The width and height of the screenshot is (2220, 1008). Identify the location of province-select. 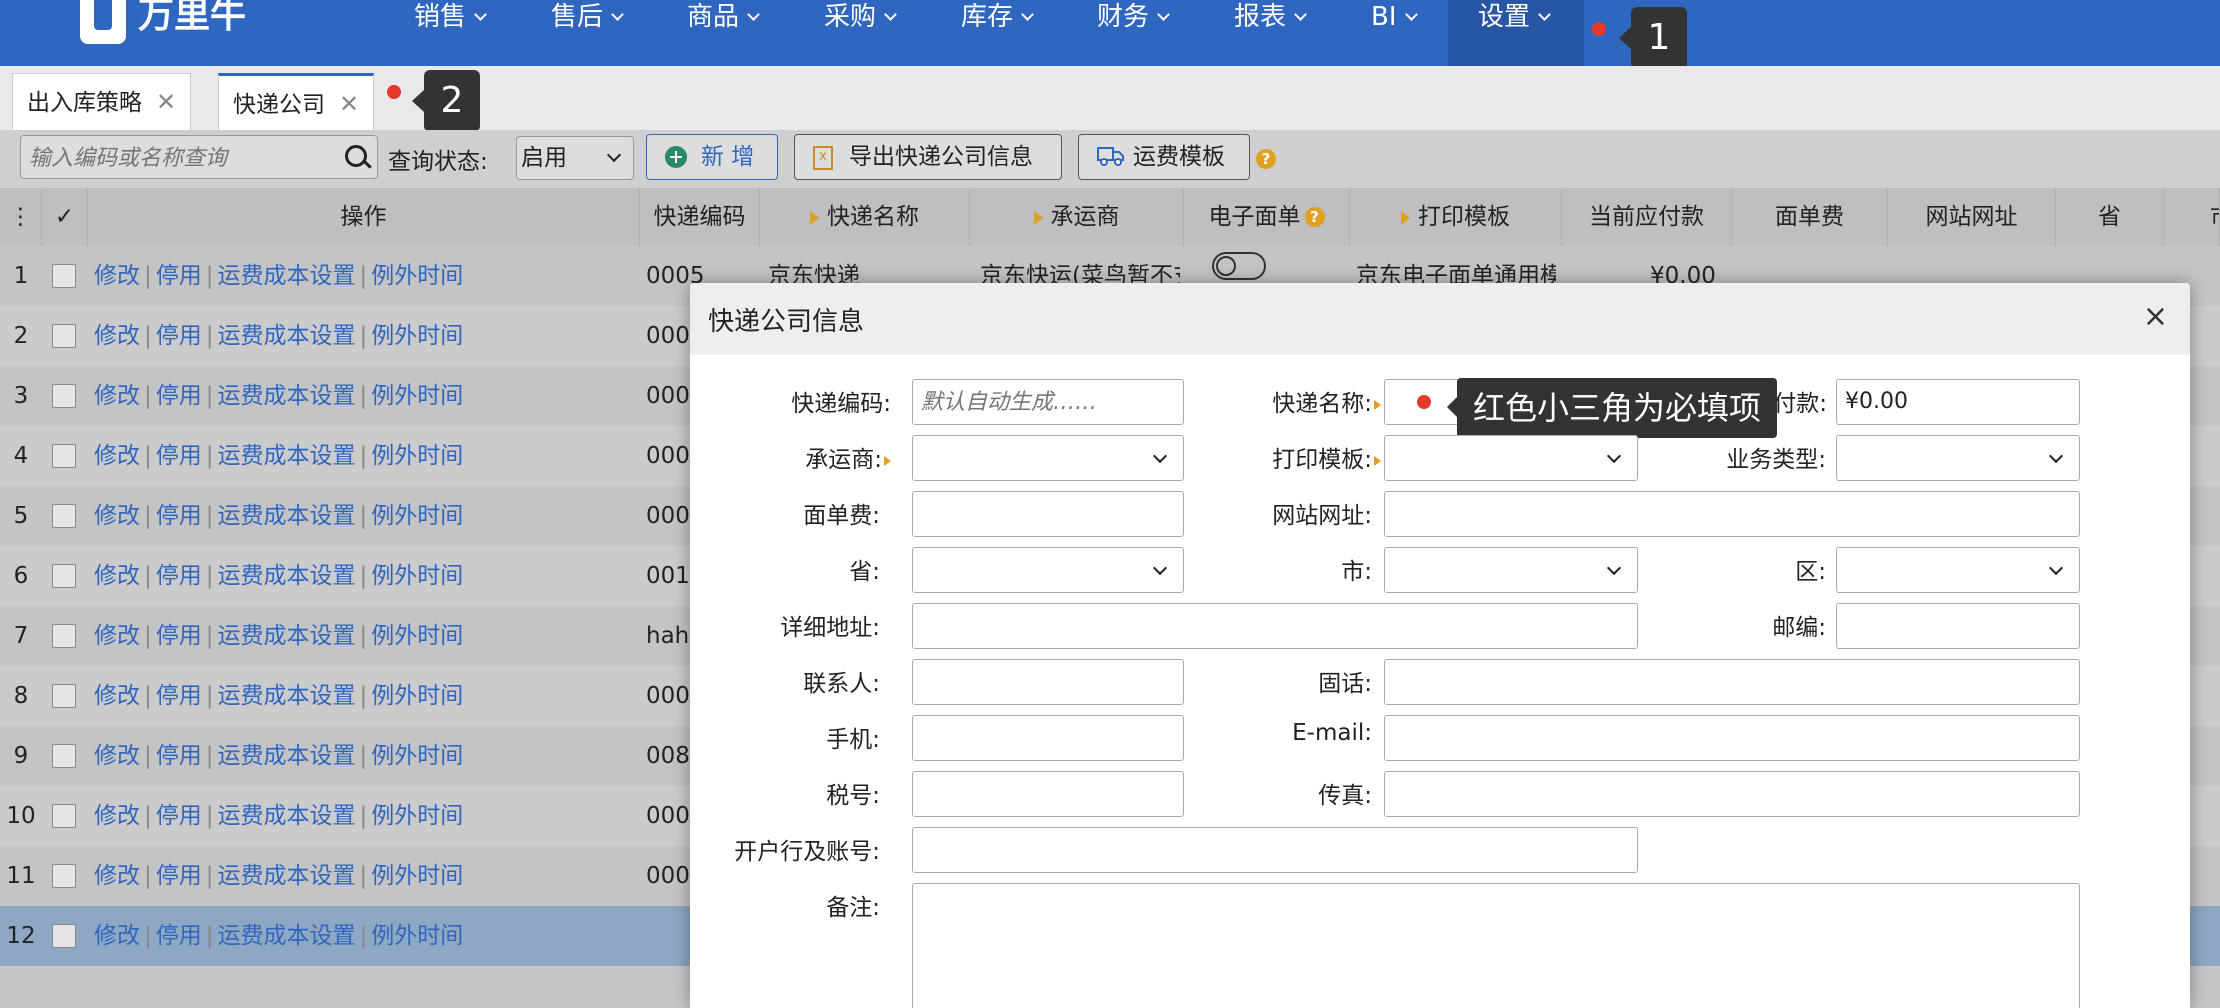
(1048, 570).